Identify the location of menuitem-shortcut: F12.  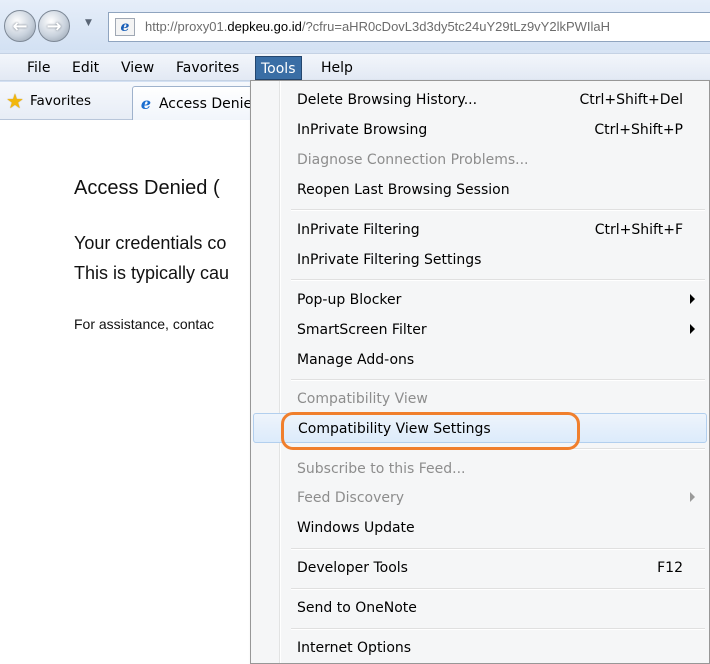
(670, 568).